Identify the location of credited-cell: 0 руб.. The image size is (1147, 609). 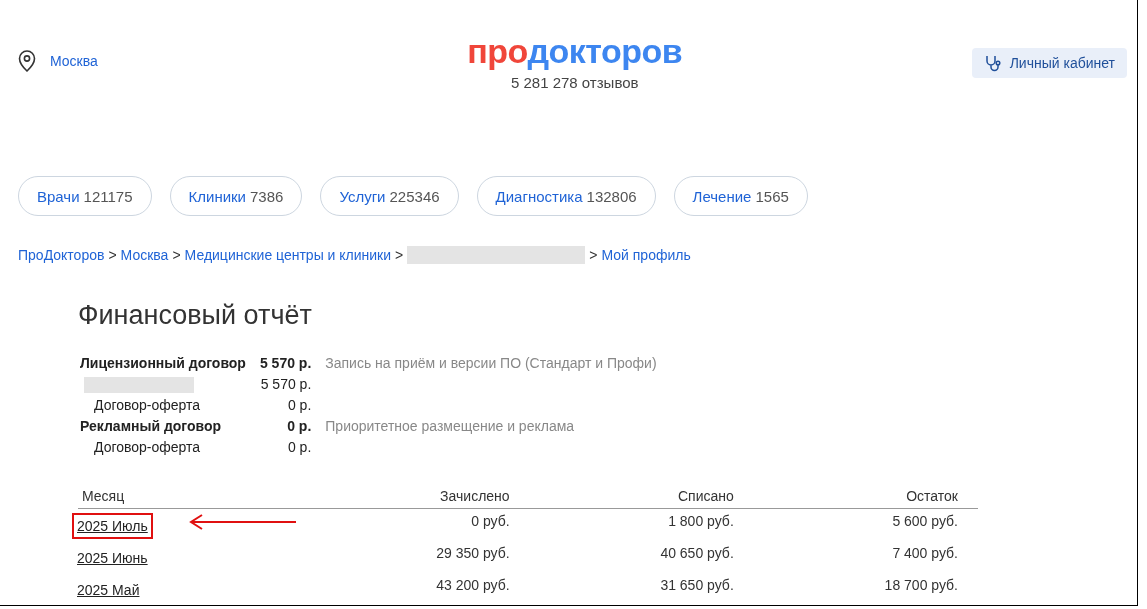
(490, 521).